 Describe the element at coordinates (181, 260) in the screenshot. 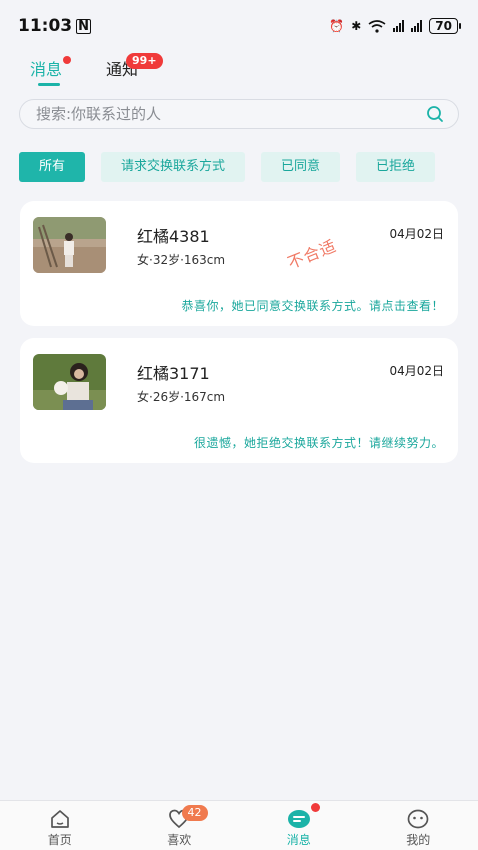

I see `contact-info: 女·32岁·163cm` at that location.